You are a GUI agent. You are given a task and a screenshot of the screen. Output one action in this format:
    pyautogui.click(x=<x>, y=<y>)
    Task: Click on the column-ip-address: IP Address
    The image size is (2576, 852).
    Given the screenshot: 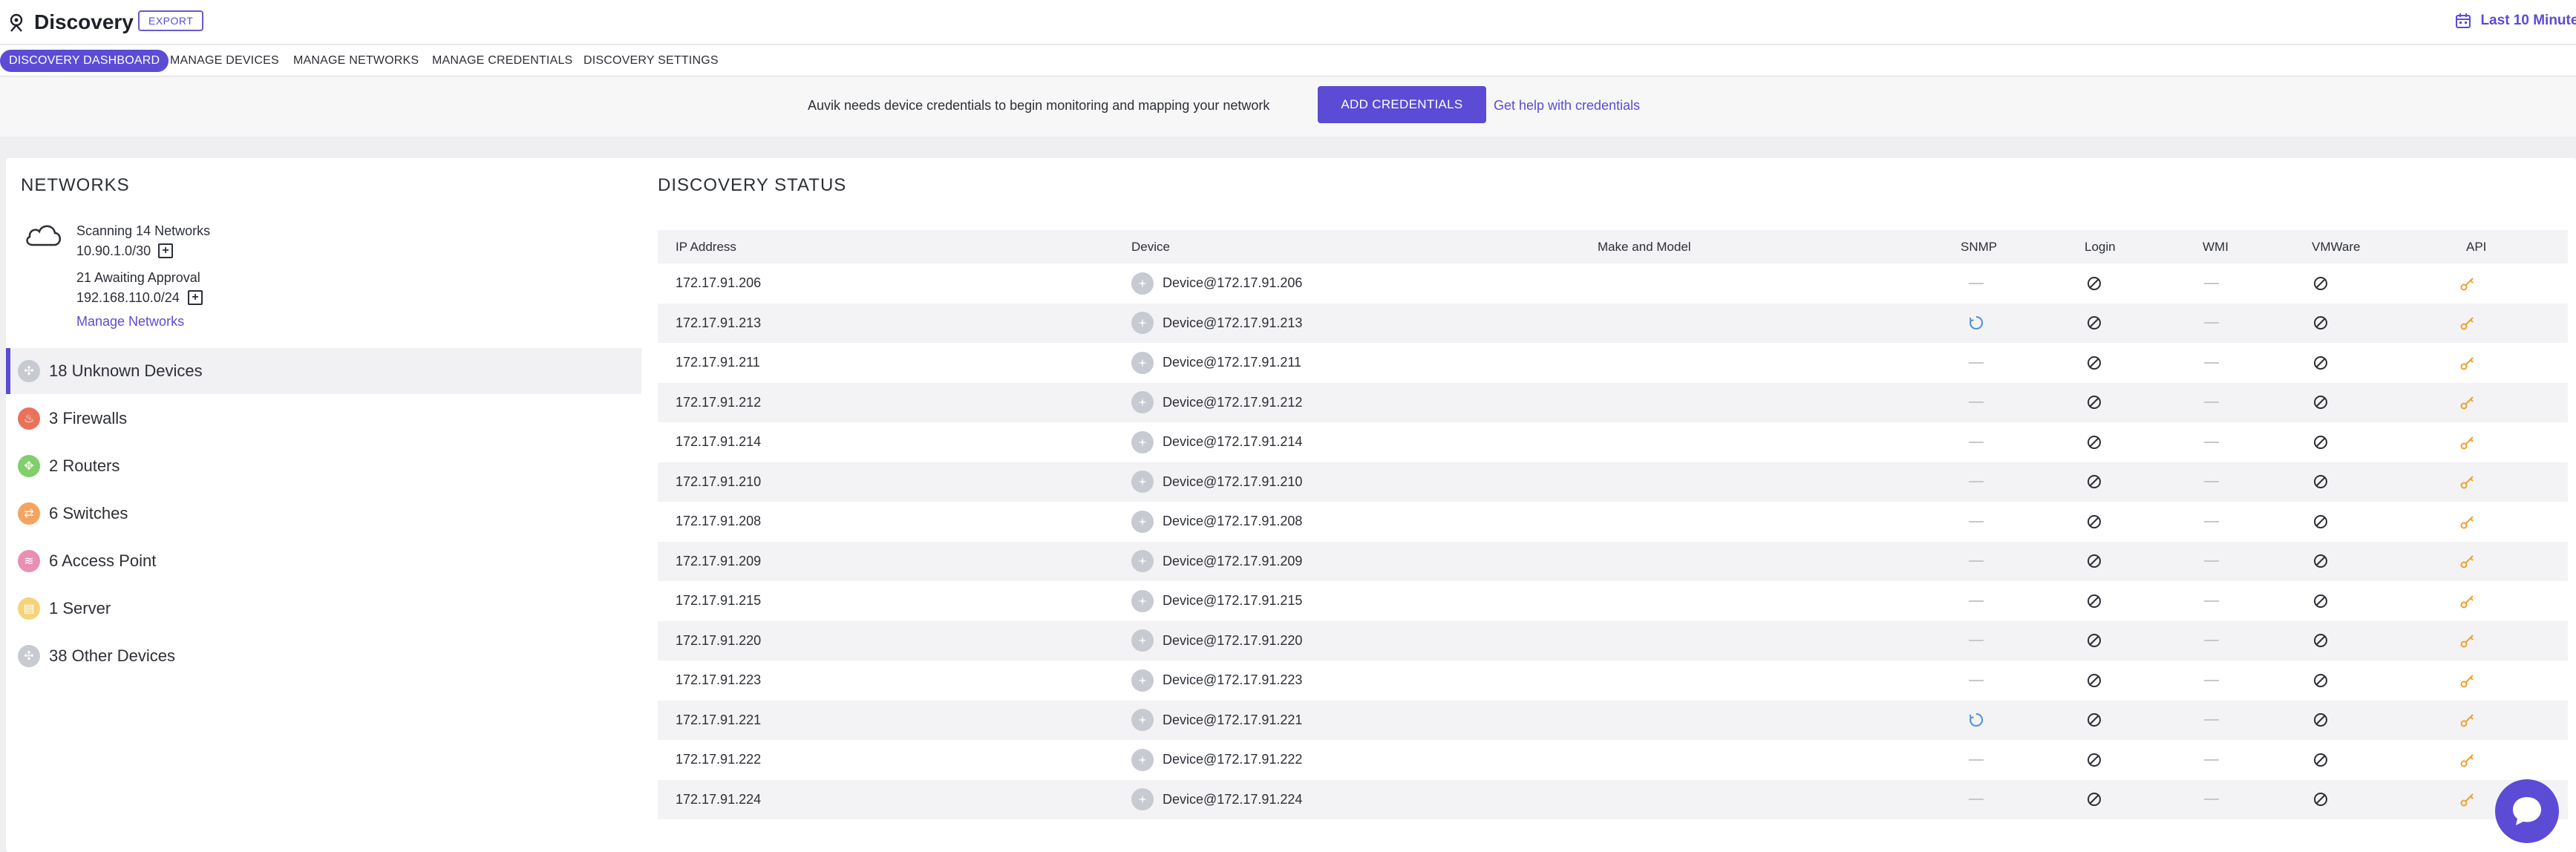 What is the action you would take?
    pyautogui.click(x=706, y=246)
    